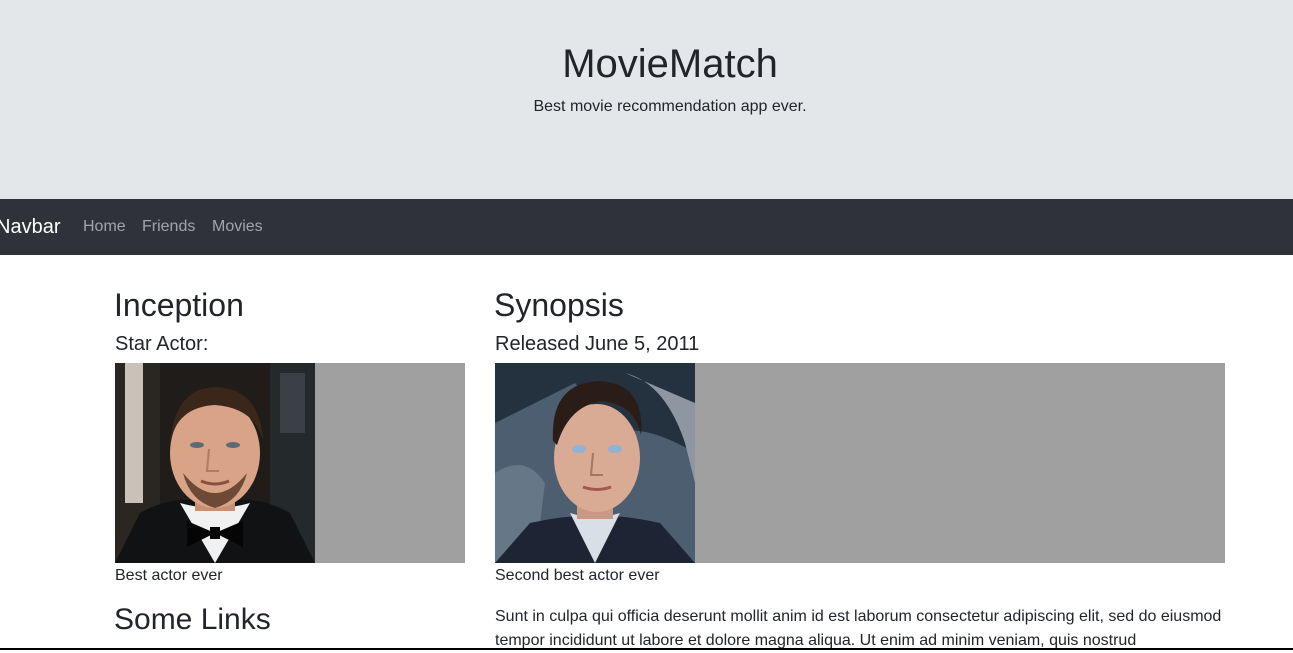  I want to click on nav-link-friends: Friends, so click(168, 227).